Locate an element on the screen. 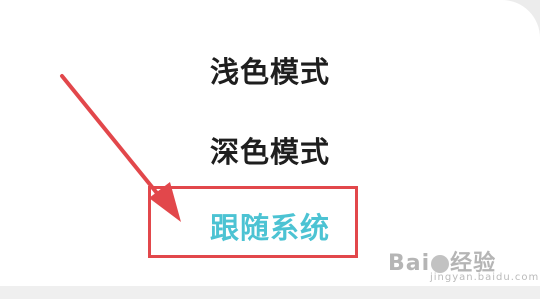  dark-mode-option: 深色模式 is located at coordinates (270, 150).